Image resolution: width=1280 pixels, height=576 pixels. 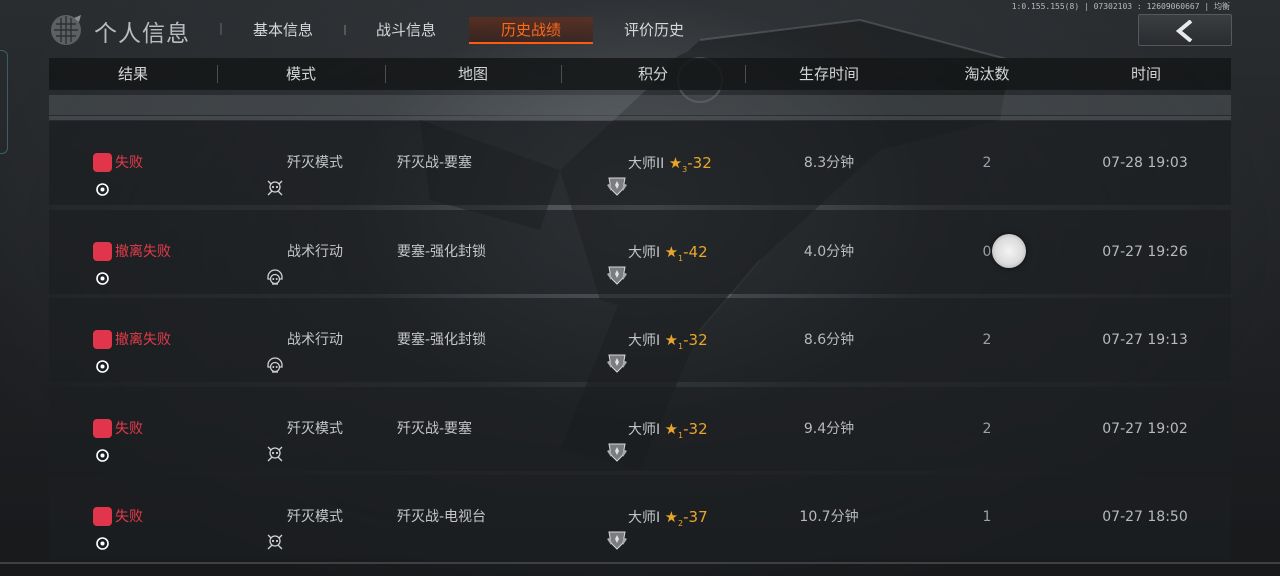 I want to click on side-drawer-handle, so click(x=4, y=102).